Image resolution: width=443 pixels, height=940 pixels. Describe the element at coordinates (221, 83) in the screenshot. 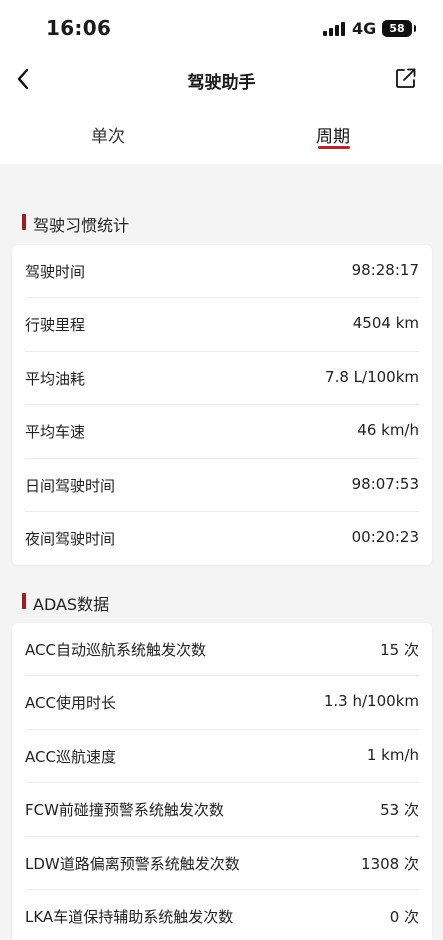

I see `page-title: 驾驶助手` at that location.